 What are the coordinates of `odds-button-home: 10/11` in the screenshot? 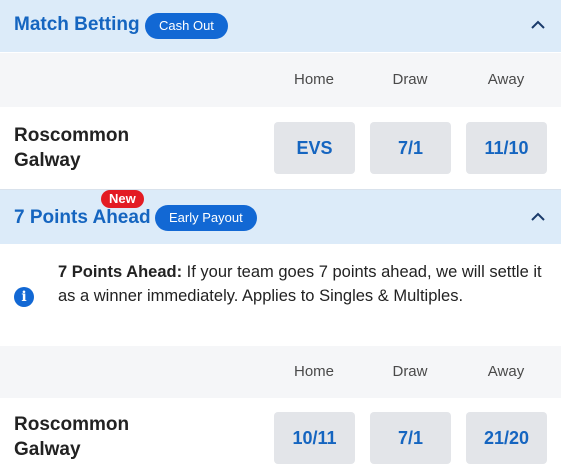 It's located at (314, 438).